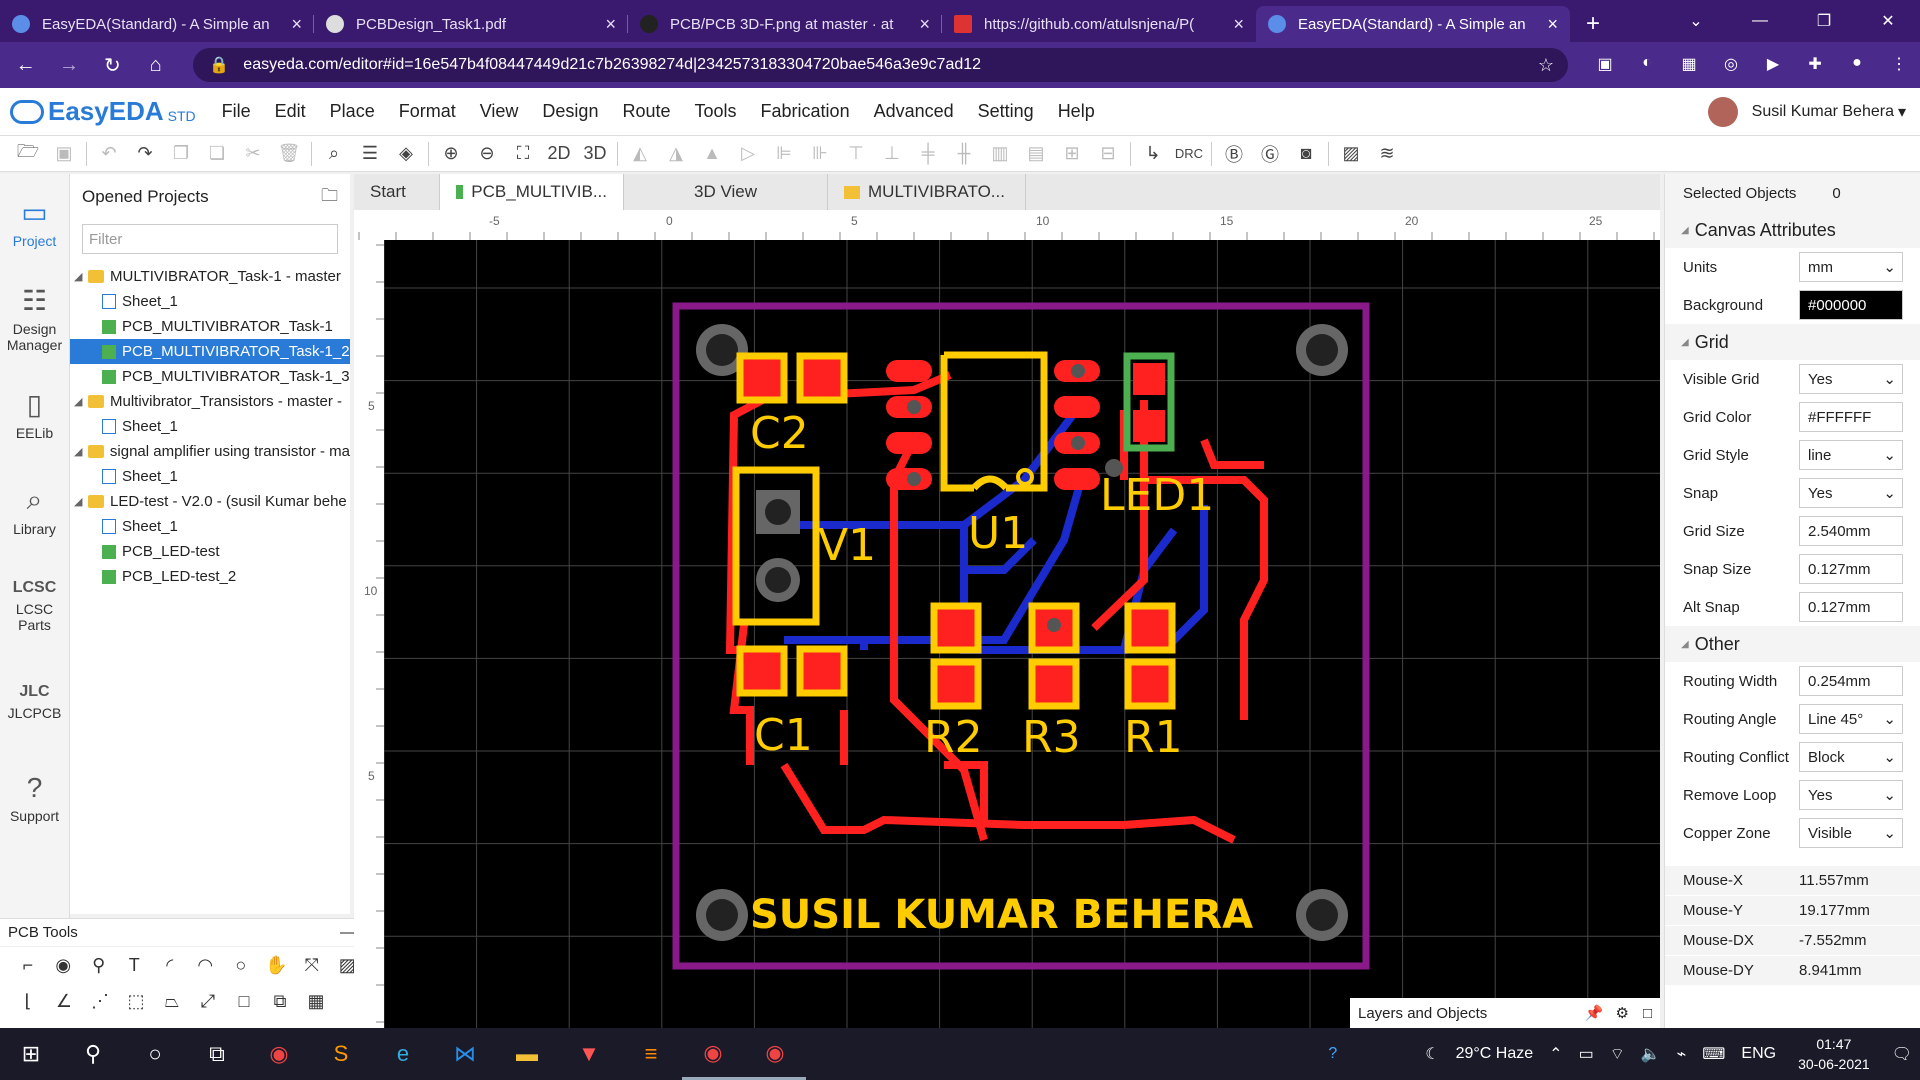 The height and width of the screenshot is (1080, 1920). Describe the element at coordinates (352, 111) in the screenshot. I see `menu-place: Place` at that location.